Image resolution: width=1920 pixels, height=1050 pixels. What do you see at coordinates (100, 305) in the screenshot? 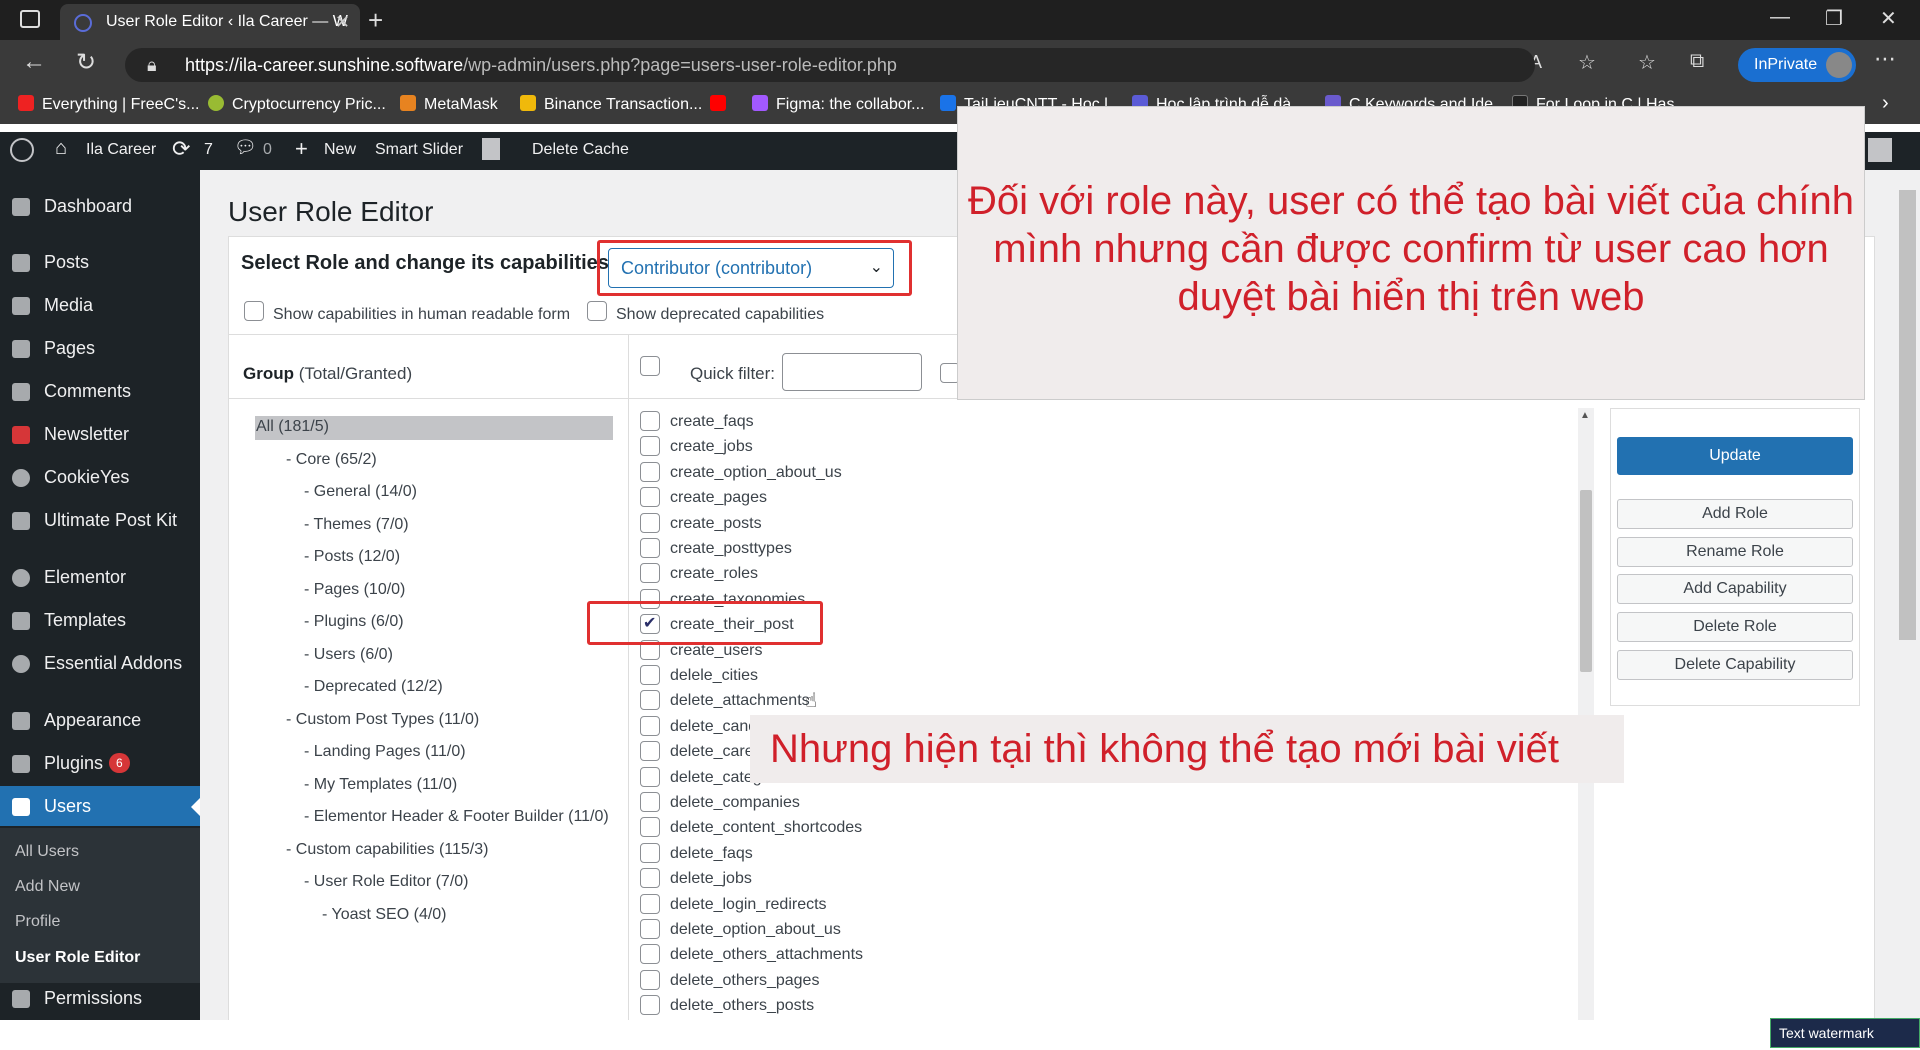
I see `sidebar-item-media: Media` at bounding box center [100, 305].